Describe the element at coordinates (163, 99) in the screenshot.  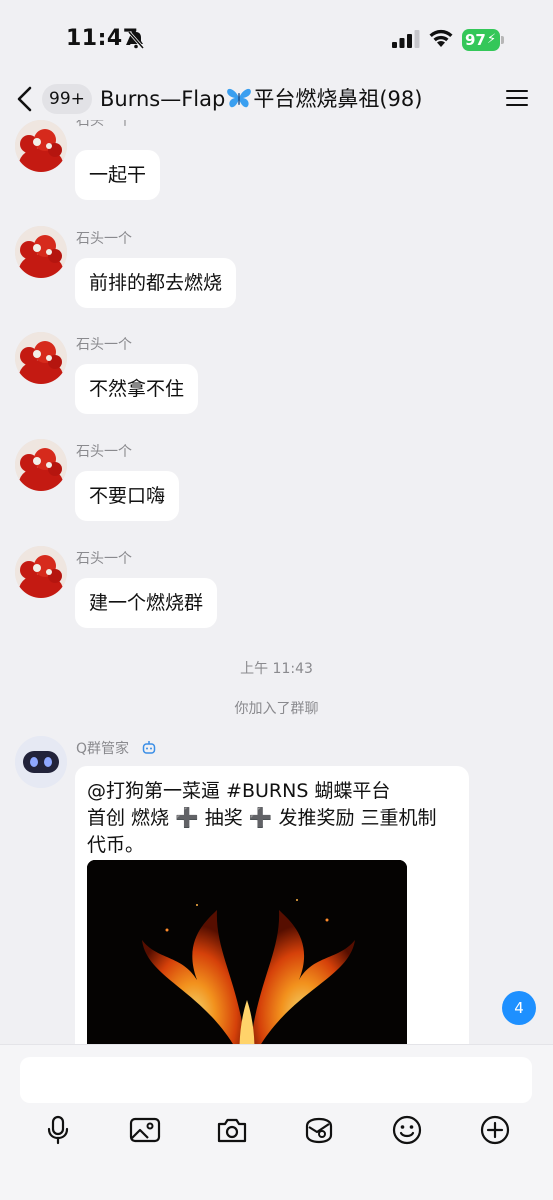
I see `chat-title-prefix: Burns—Flap` at that location.